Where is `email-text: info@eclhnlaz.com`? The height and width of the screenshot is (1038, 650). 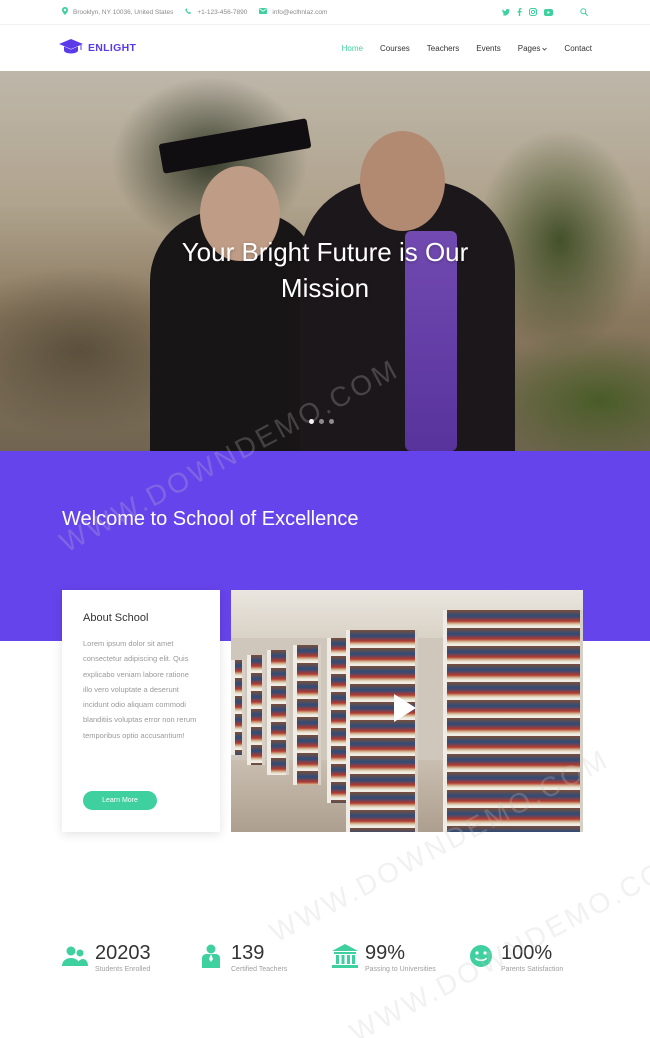
email-text: info@eclhnlaz.com is located at coordinates (300, 12).